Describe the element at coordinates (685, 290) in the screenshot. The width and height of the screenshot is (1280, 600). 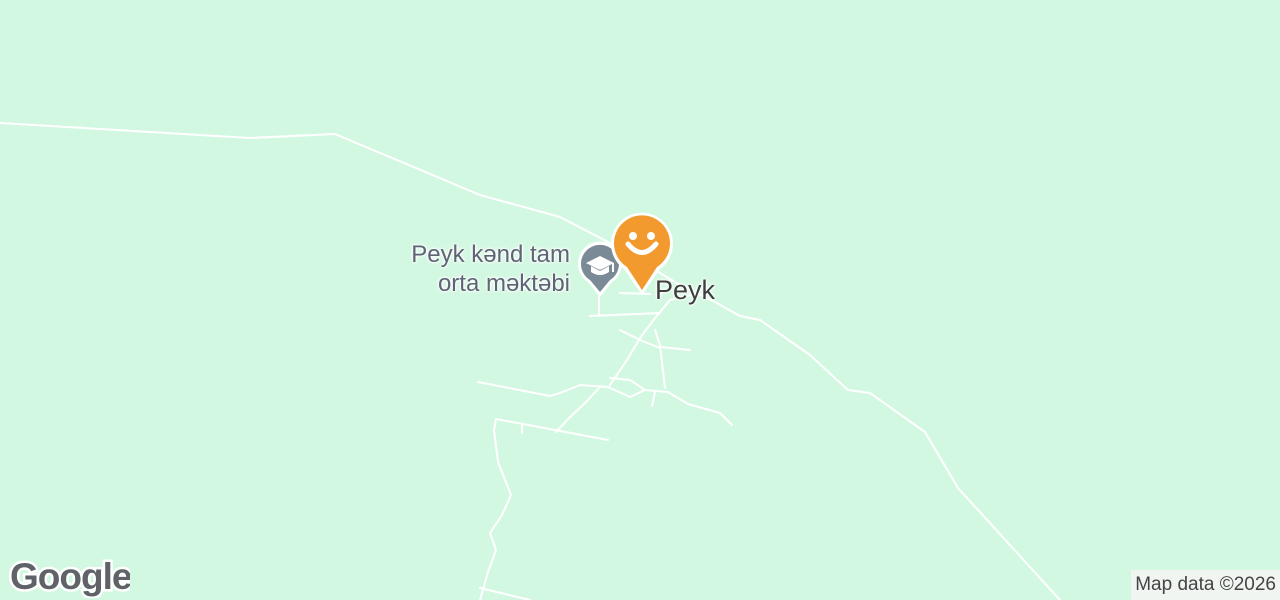
I see `place-label: Peyk` at that location.